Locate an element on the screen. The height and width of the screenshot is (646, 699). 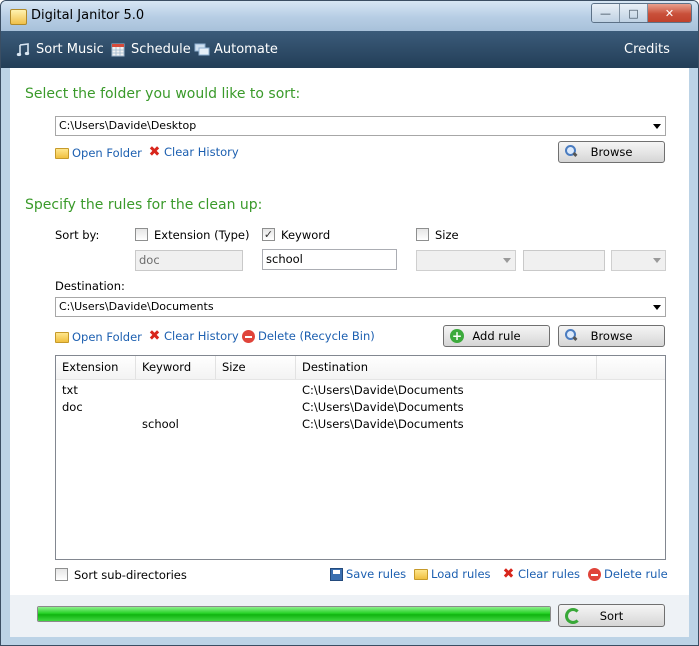
load-rules-link: Load rules is located at coordinates (452, 574).